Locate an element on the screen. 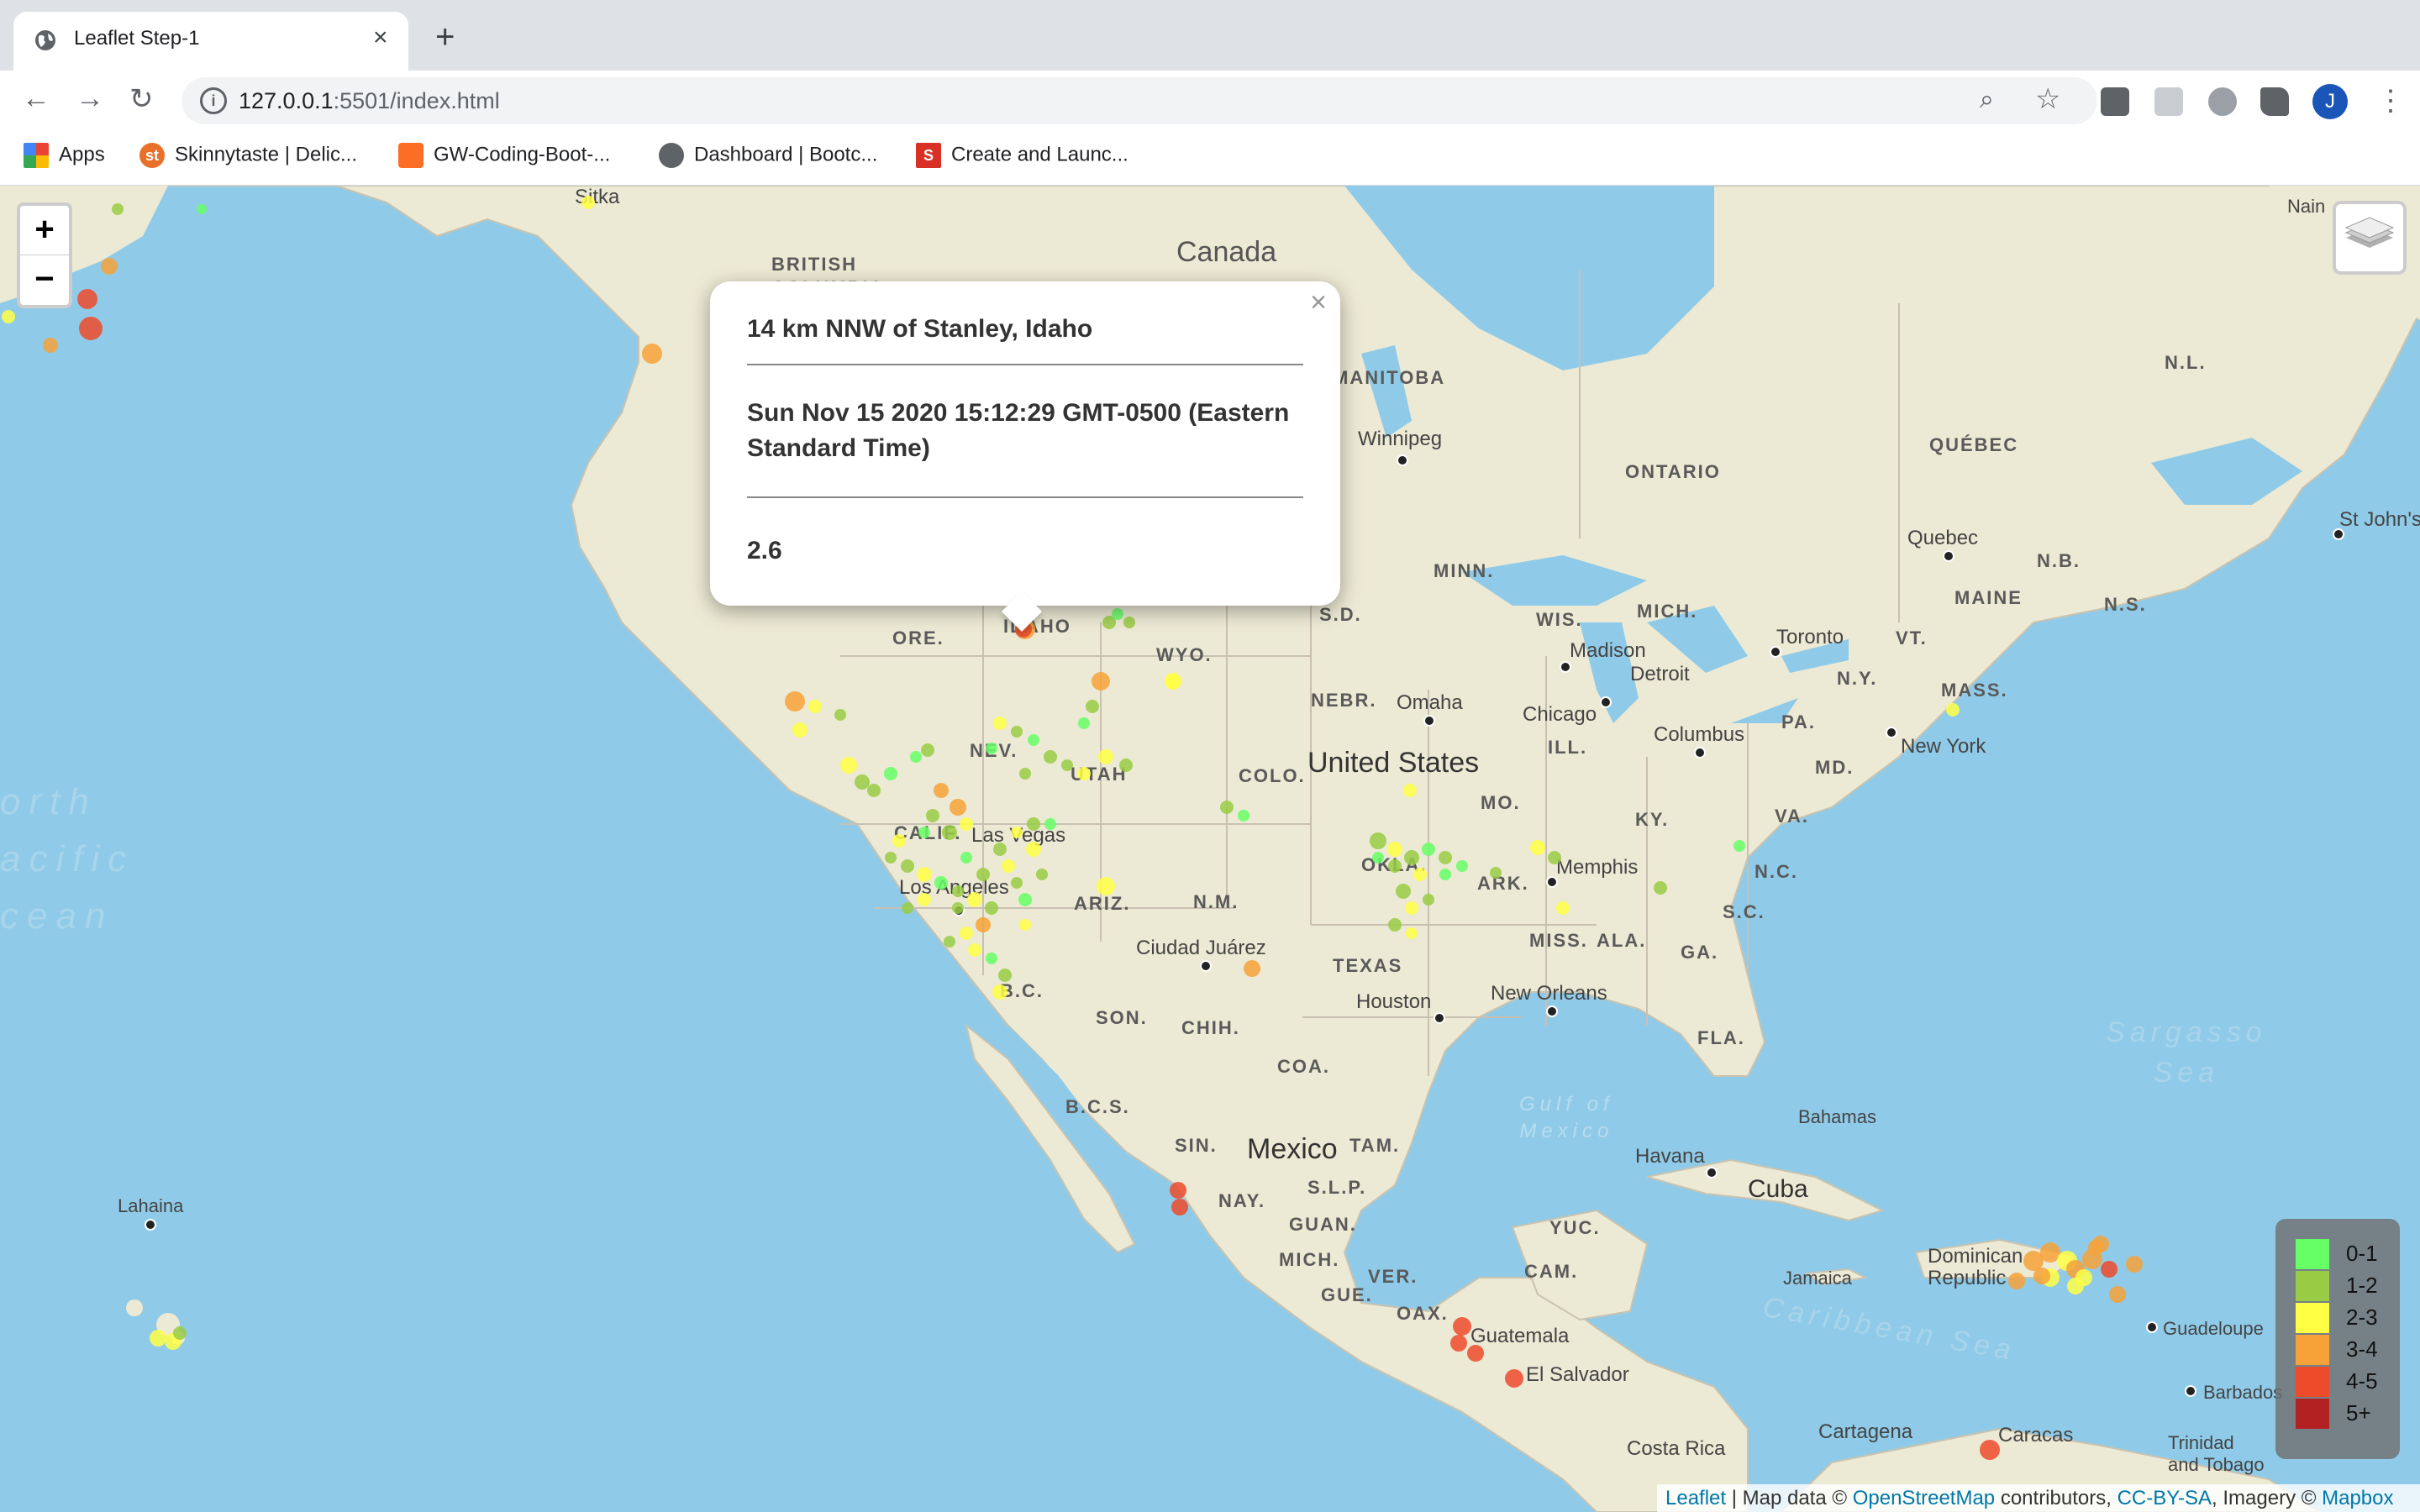  facebook-extension-icon is located at coordinates (2115, 101).